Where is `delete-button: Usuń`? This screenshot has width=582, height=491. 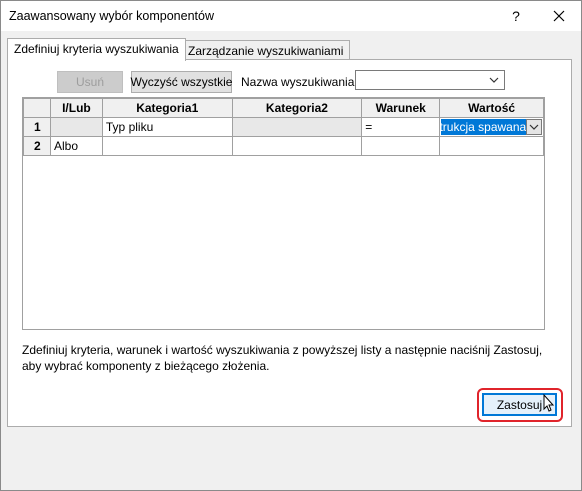
delete-button: Usuń is located at coordinates (90, 82).